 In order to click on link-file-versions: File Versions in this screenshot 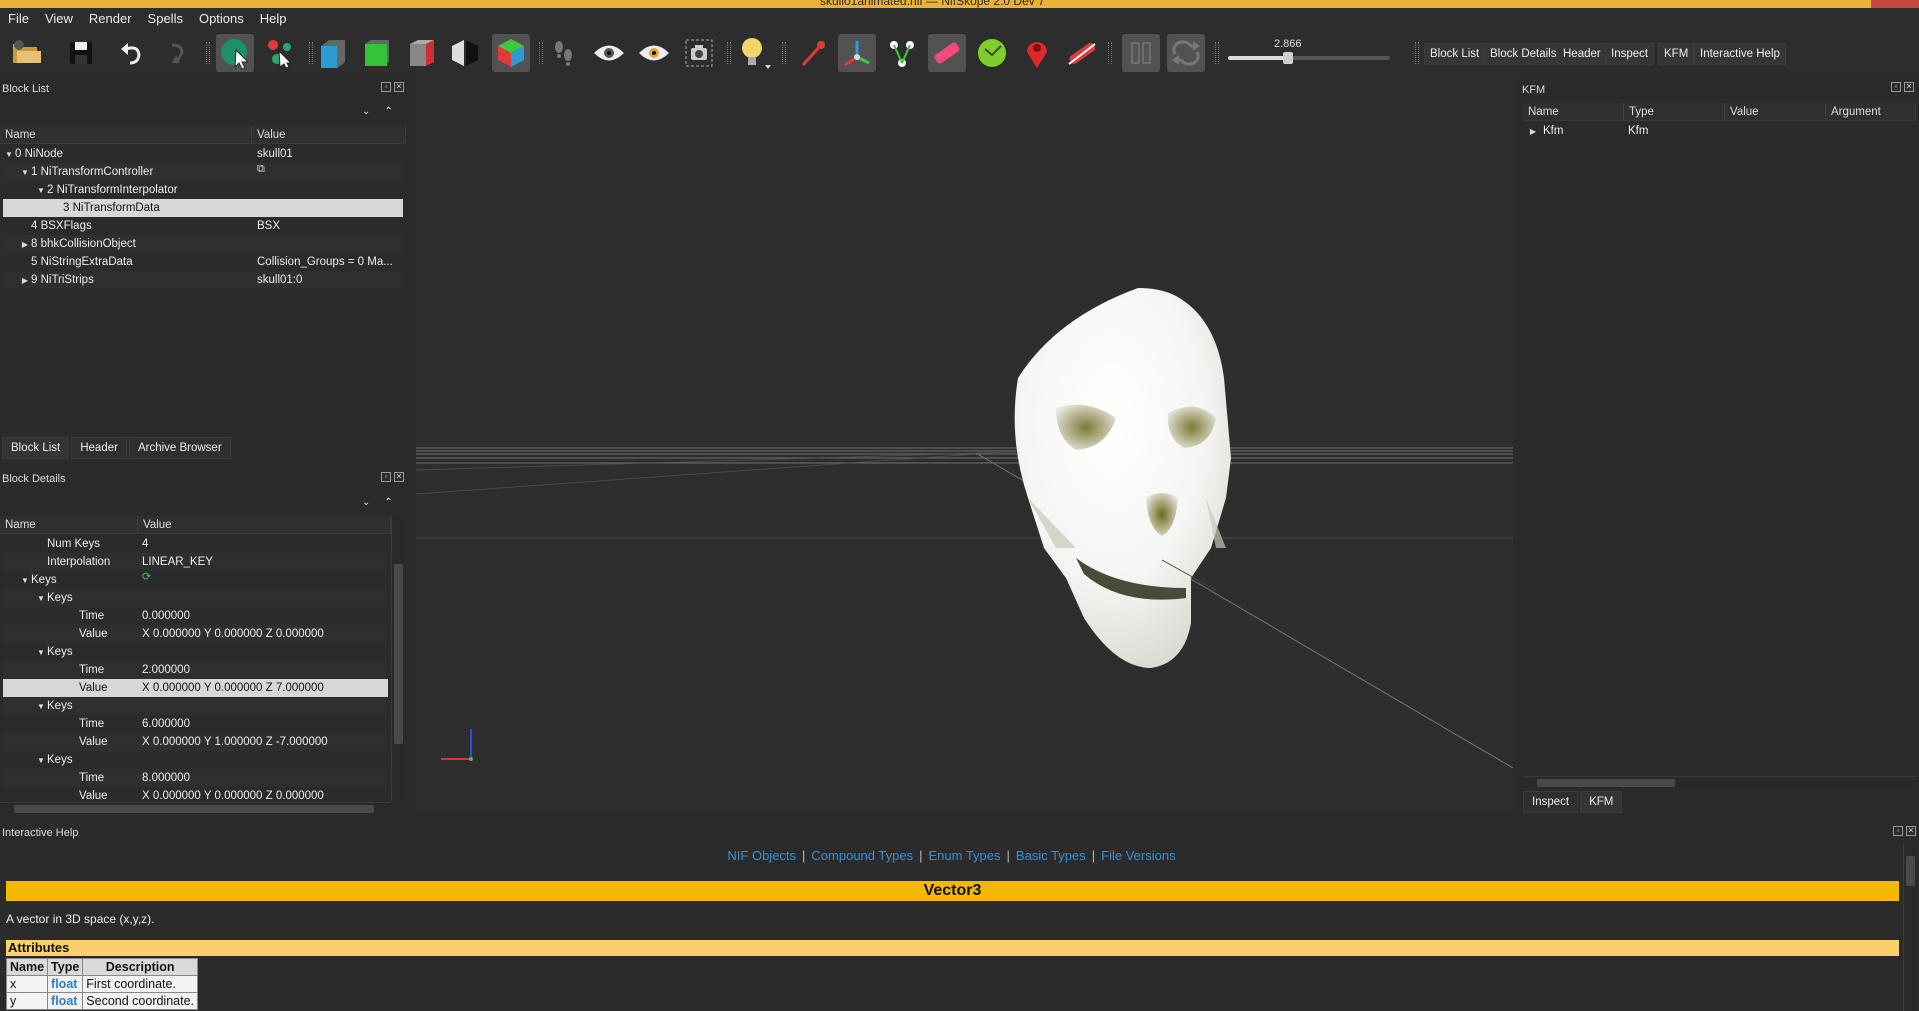, I will do `click(1138, 855)`.